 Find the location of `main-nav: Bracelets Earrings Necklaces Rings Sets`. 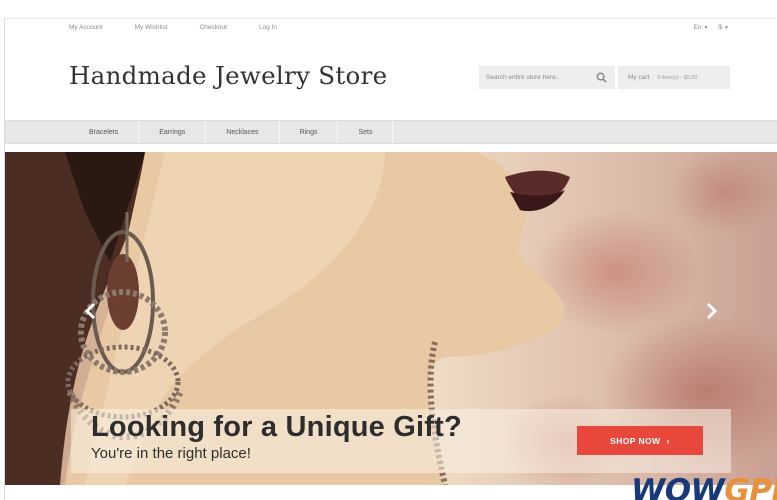

main-nav: Bracelets Earrings Necklaces Rings Sets is located at coordinates (391, 132).